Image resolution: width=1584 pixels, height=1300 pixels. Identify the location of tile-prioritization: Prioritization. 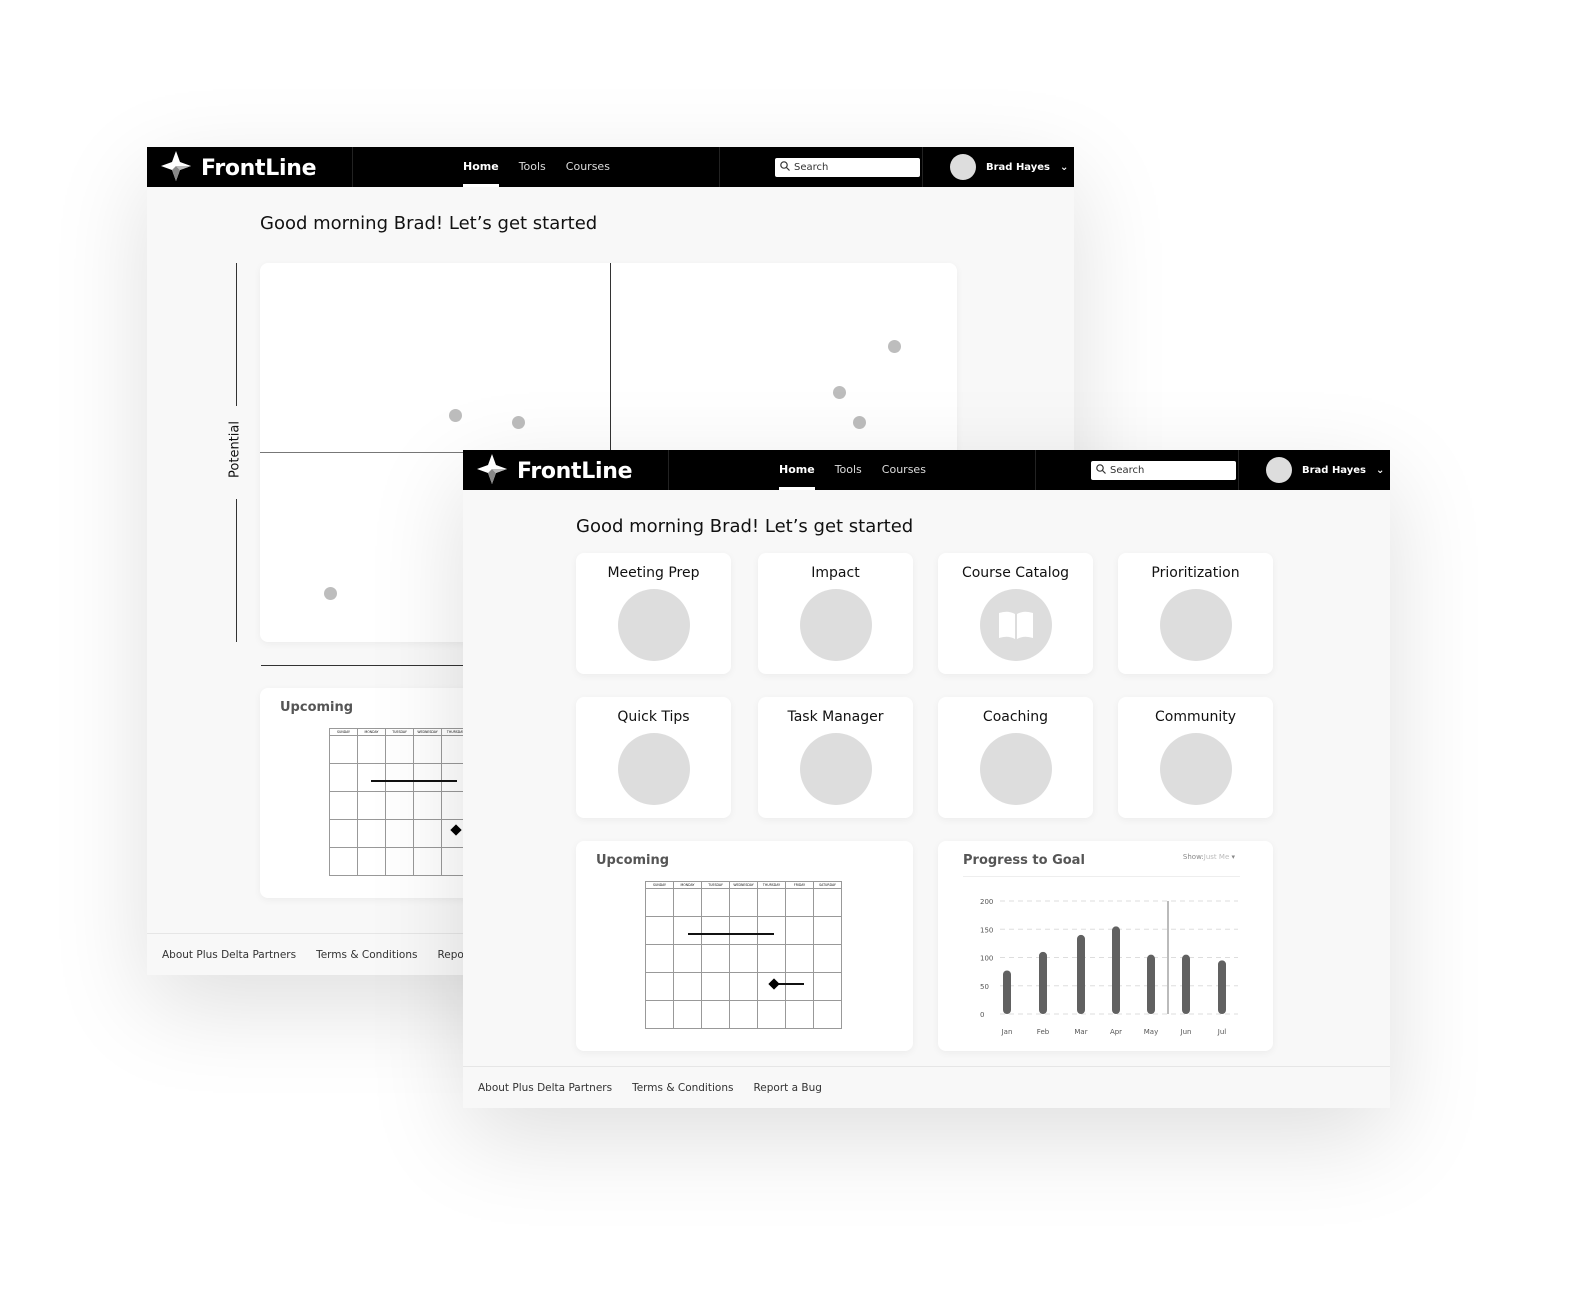
(1195, 613).